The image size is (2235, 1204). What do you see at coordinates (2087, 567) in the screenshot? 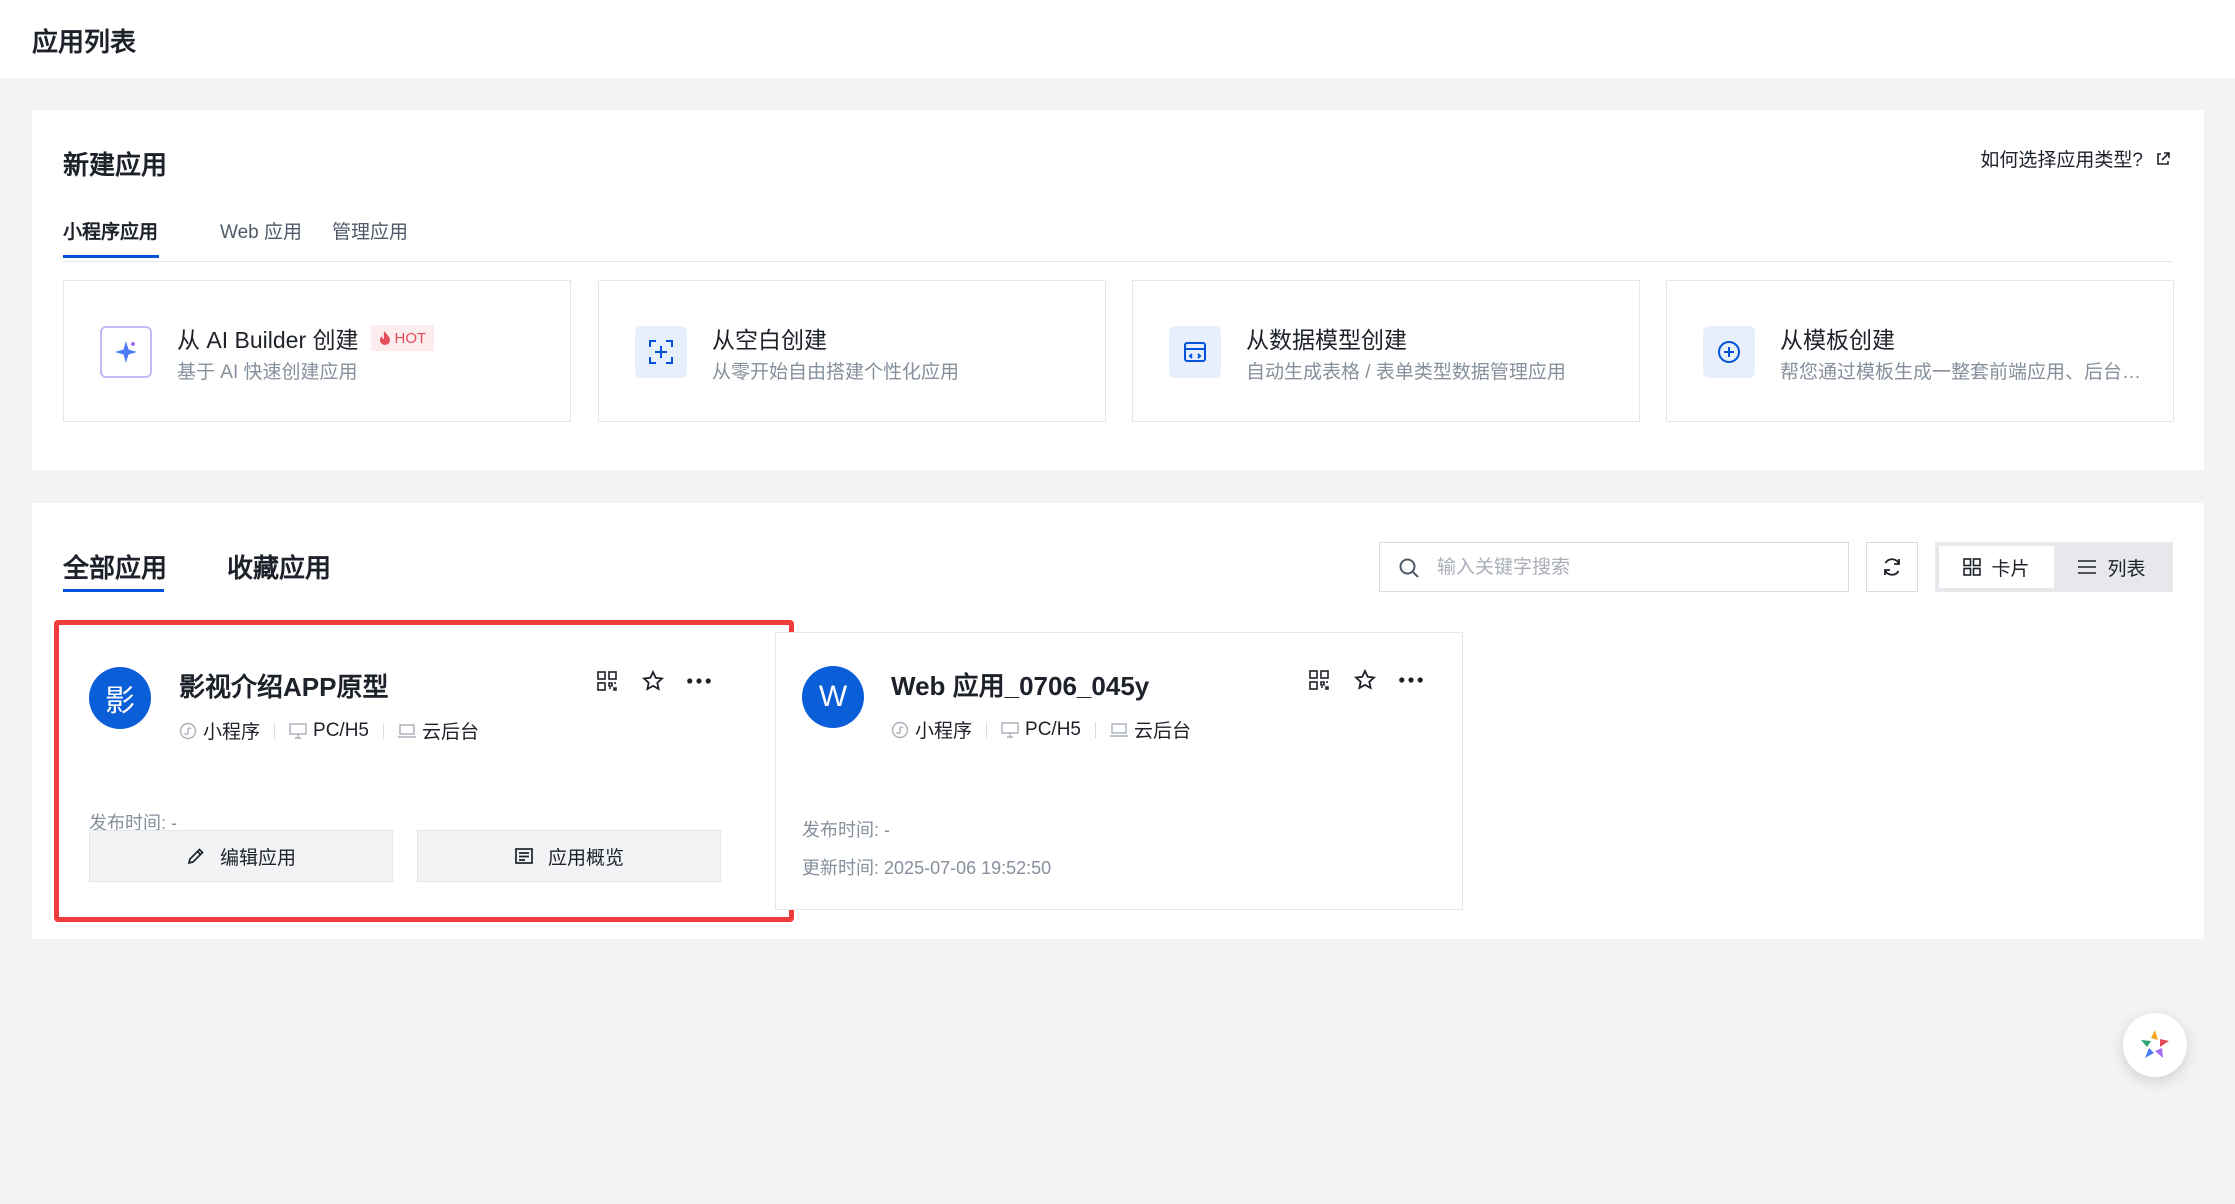
I see `list-icon` at bounding box center [2087, 567].